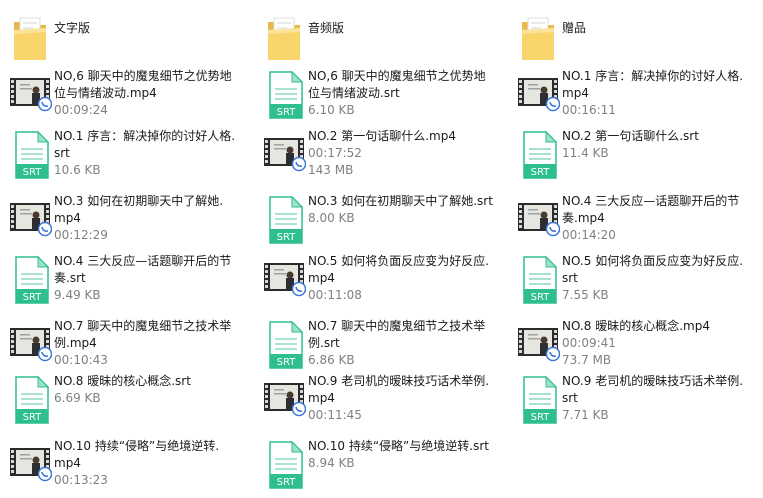 The width and height of the screenshot is (763, 498). What do you see at coordinates (403, 210) in the screenshot?
I see `item-text: NO.3 如何在初期聊天中了解她.srt 8.00 KB` at bounding box center [403, 210].